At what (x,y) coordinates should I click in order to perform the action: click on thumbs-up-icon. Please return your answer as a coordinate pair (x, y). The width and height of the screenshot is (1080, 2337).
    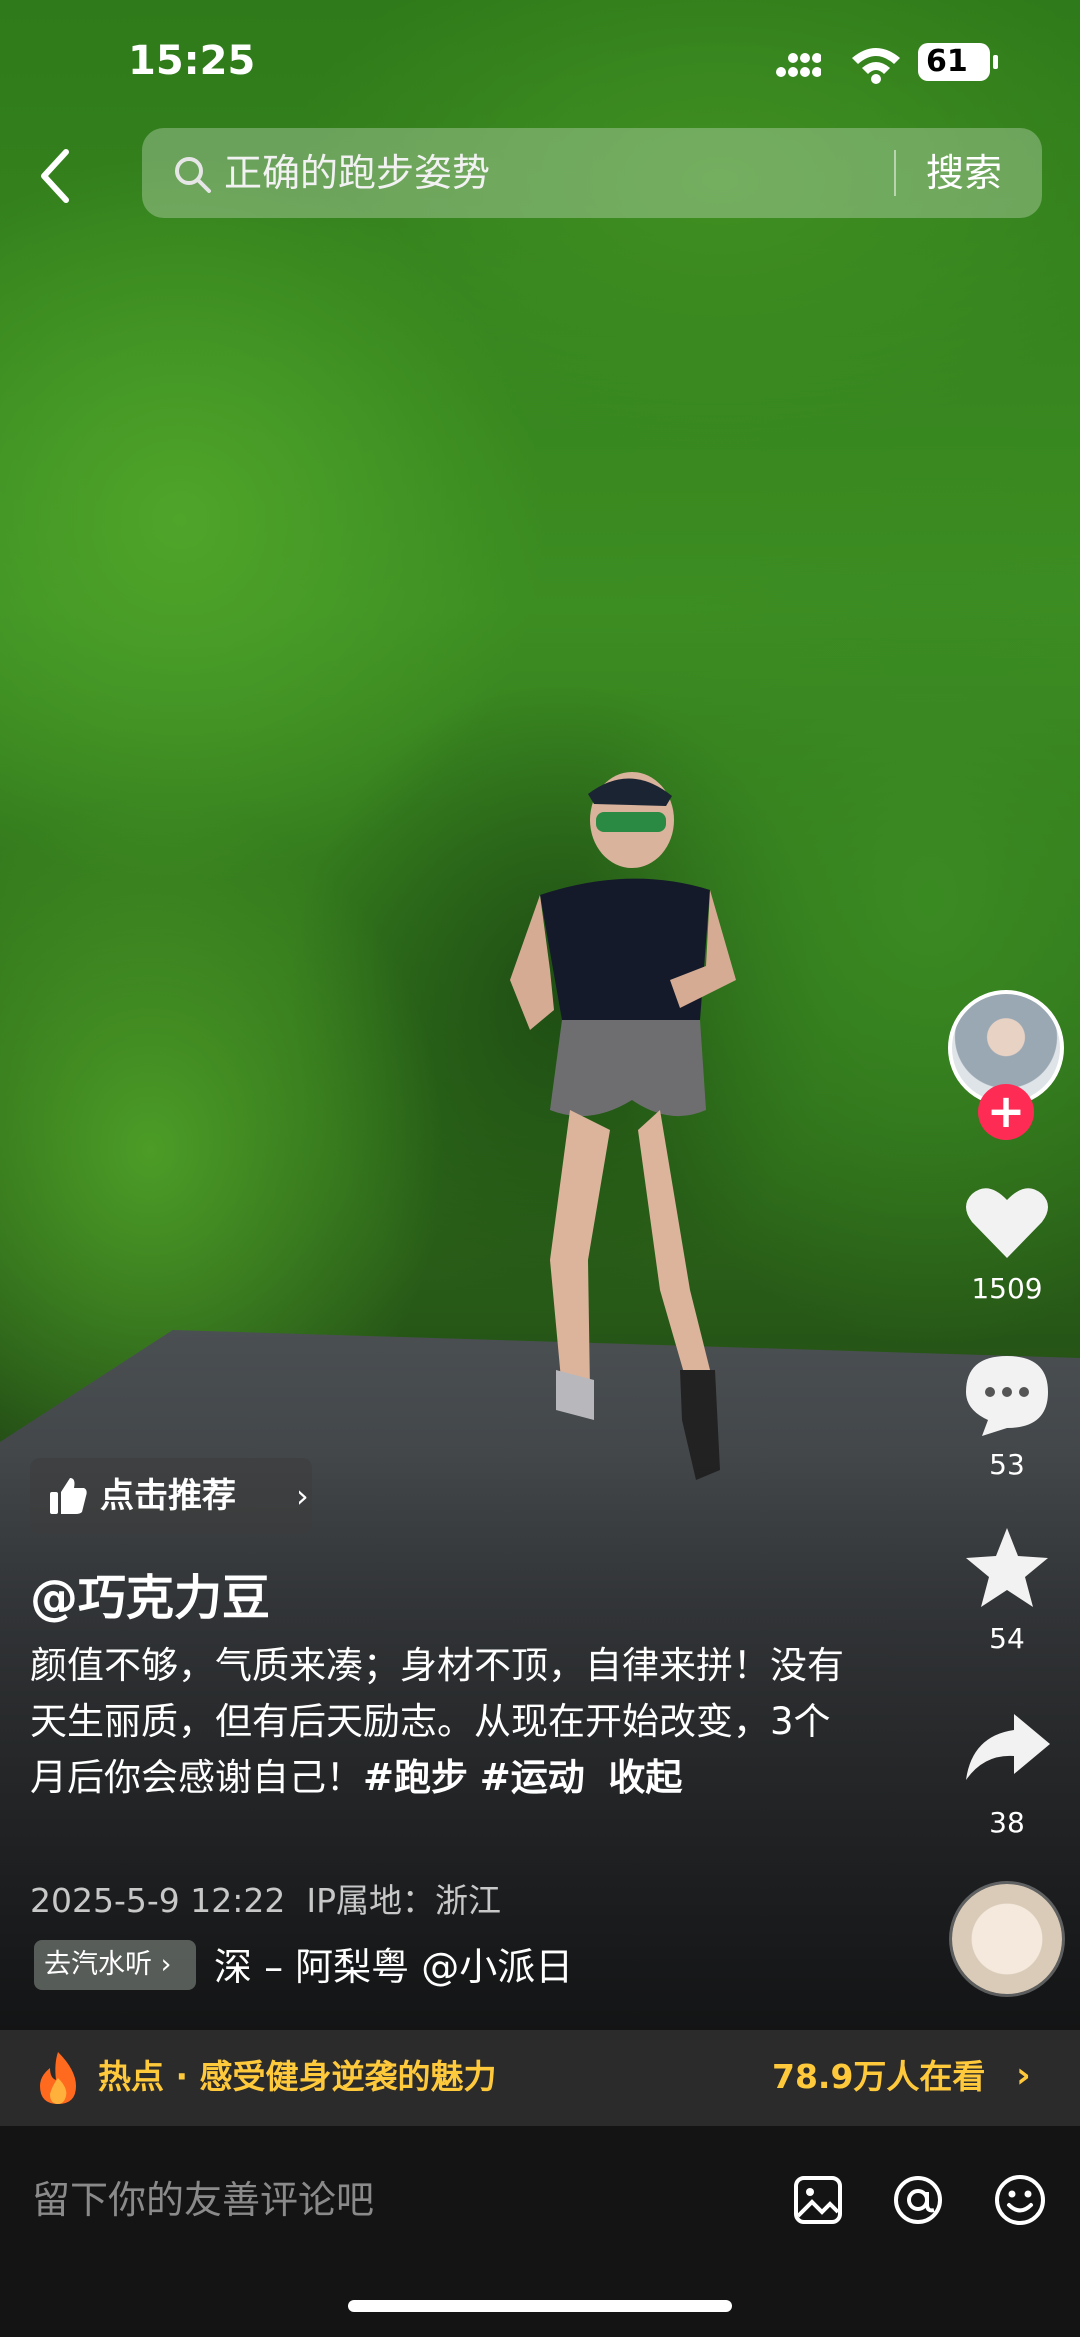
    Looking at the image, I should click on (68, 1496).